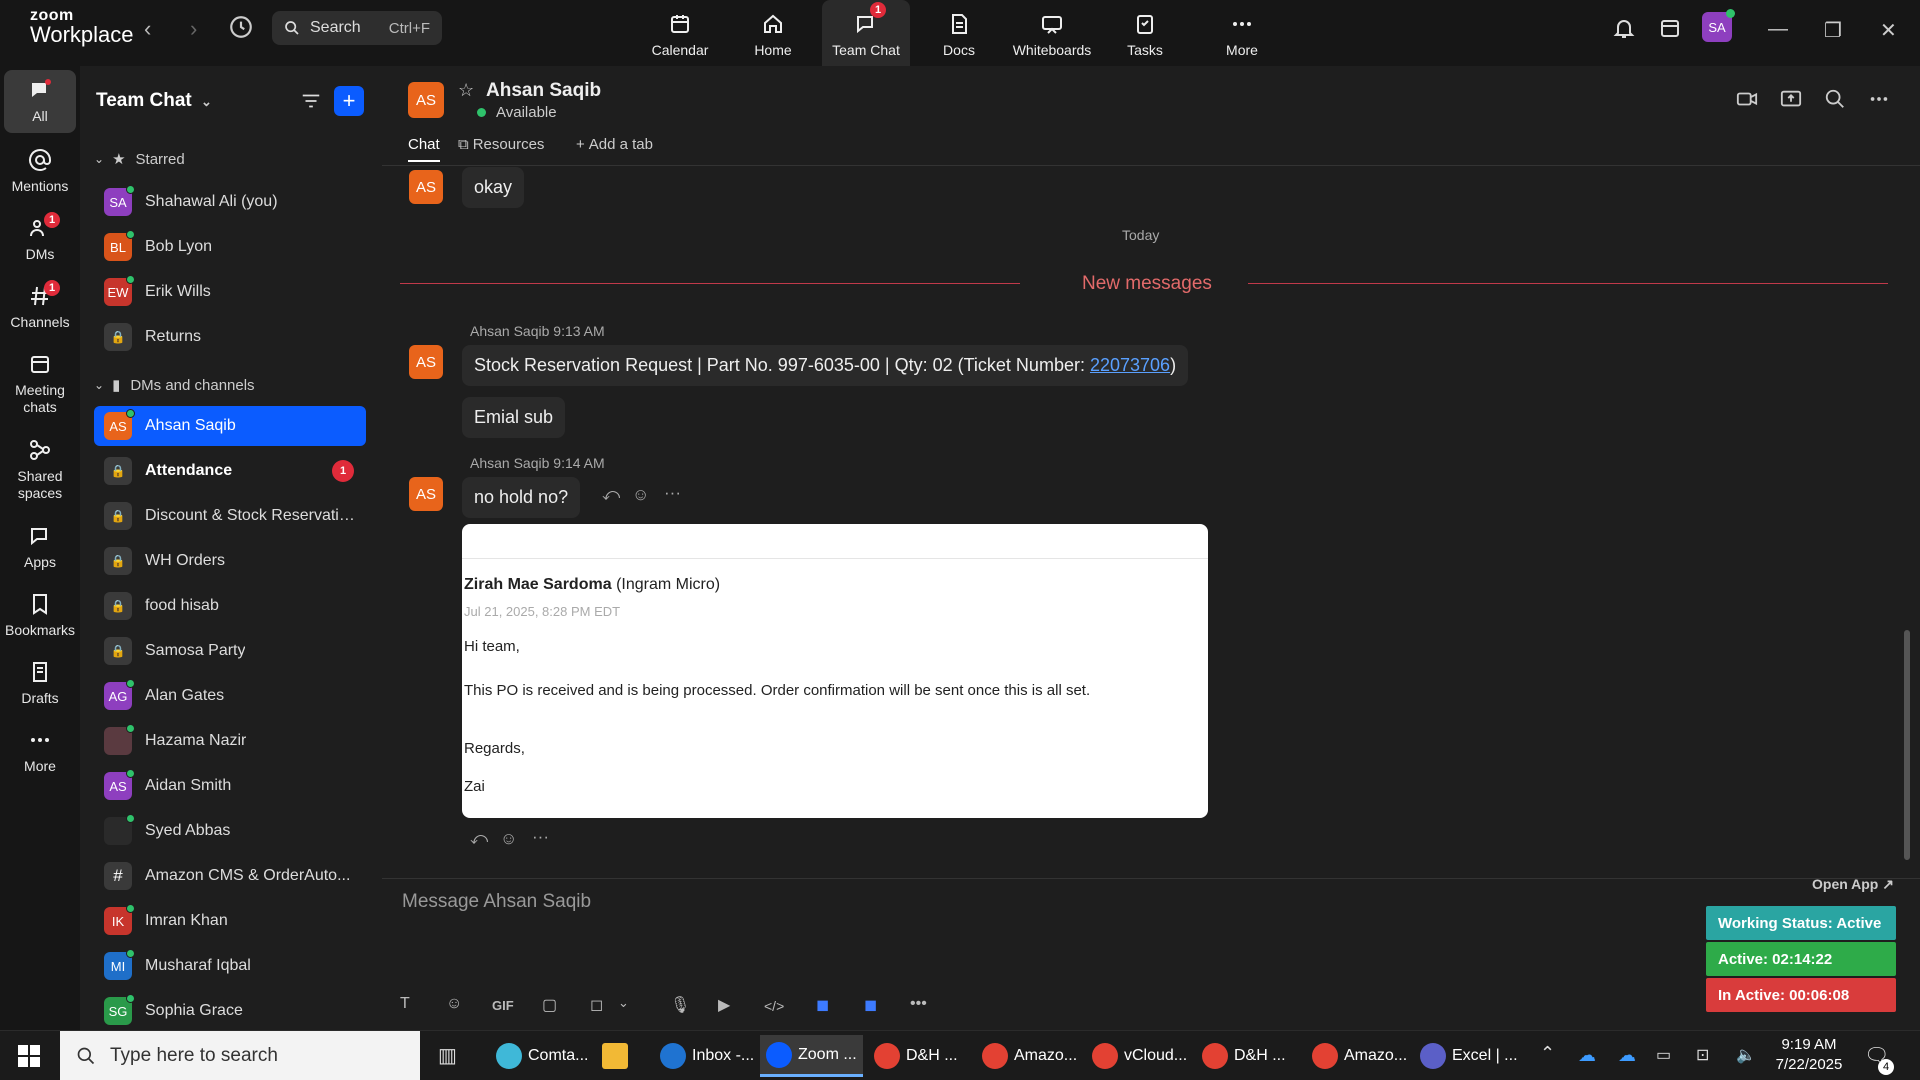 The height and width of the screenshot is (1080, 1920). Describe the element at coordinates (596, 1005) in the screenshot. I see `screenshot-icon: ◻` at that location.